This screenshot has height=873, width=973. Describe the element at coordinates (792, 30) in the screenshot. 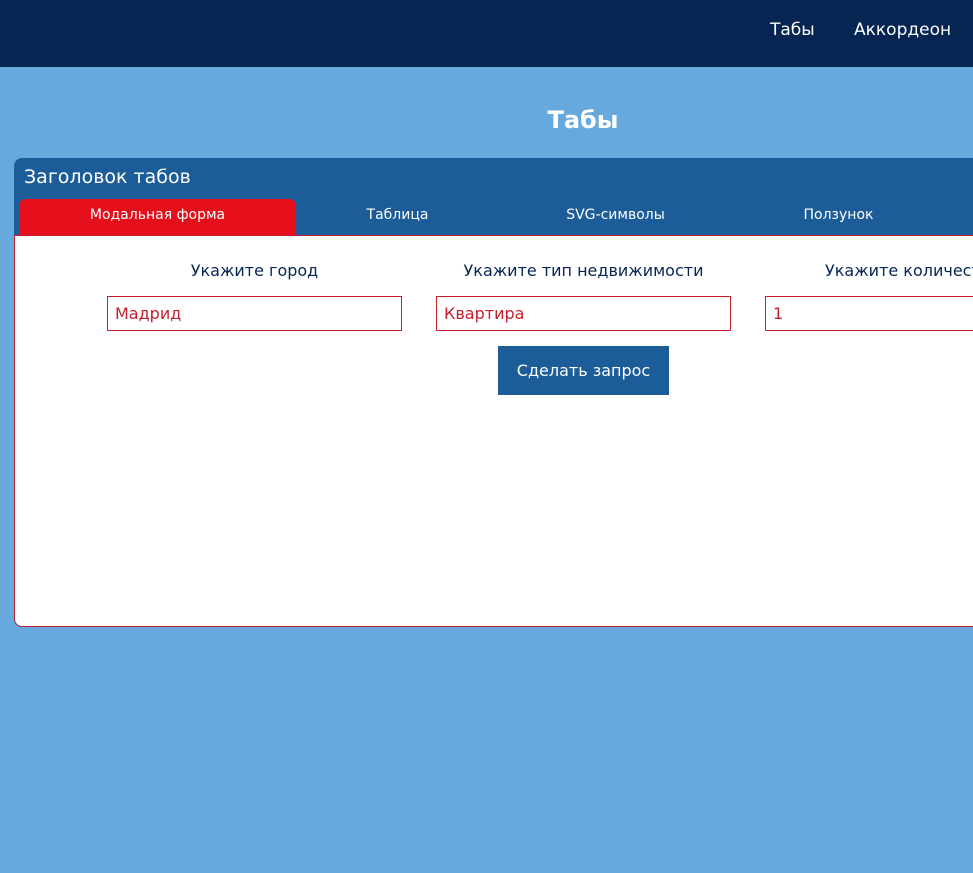

I see `nav-link-tabs: Табы` at that location.